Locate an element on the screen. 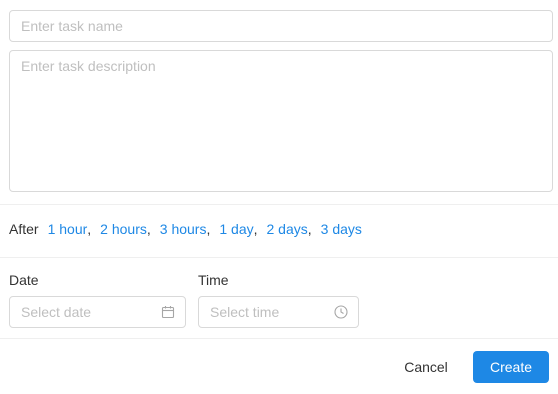  after-label: After is located at coordinates (24, 229).